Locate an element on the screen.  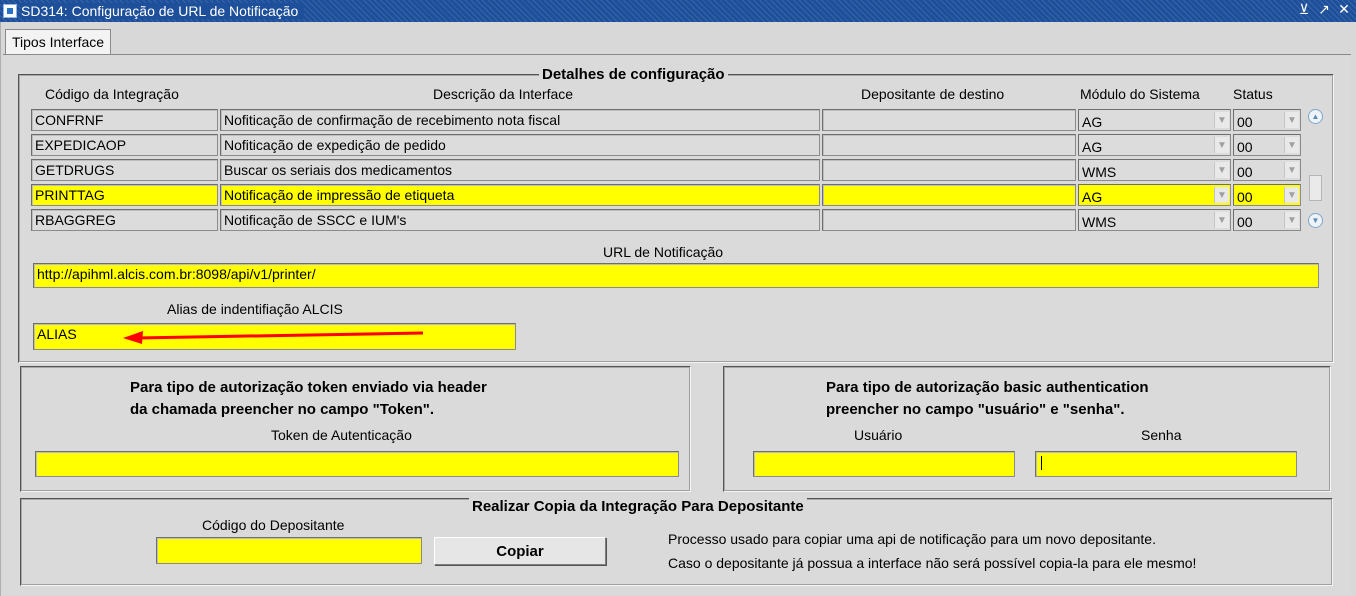
basic-info-line2: preencher no campo "usuário" e "senha". is located at coordinates (975, 409).